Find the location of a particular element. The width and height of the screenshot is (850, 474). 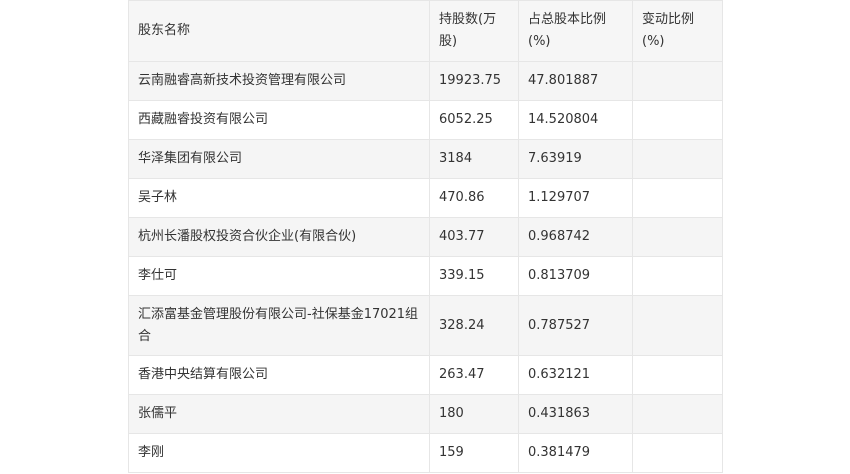

cell-ratio: 0.787527 is located at coordinates (575, 325).